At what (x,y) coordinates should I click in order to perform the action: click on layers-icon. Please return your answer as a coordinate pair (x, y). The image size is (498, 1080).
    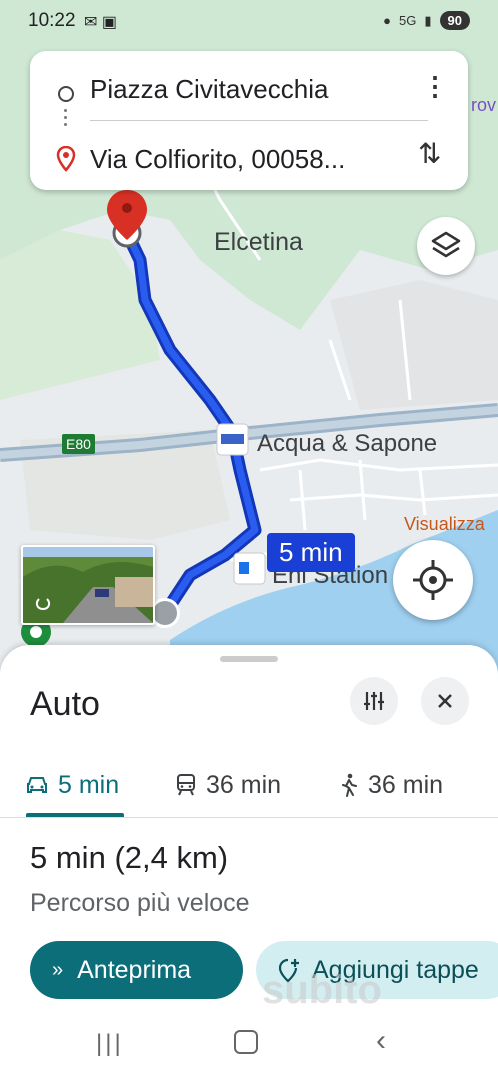
    Looking at the image, I should click on (446, 244).